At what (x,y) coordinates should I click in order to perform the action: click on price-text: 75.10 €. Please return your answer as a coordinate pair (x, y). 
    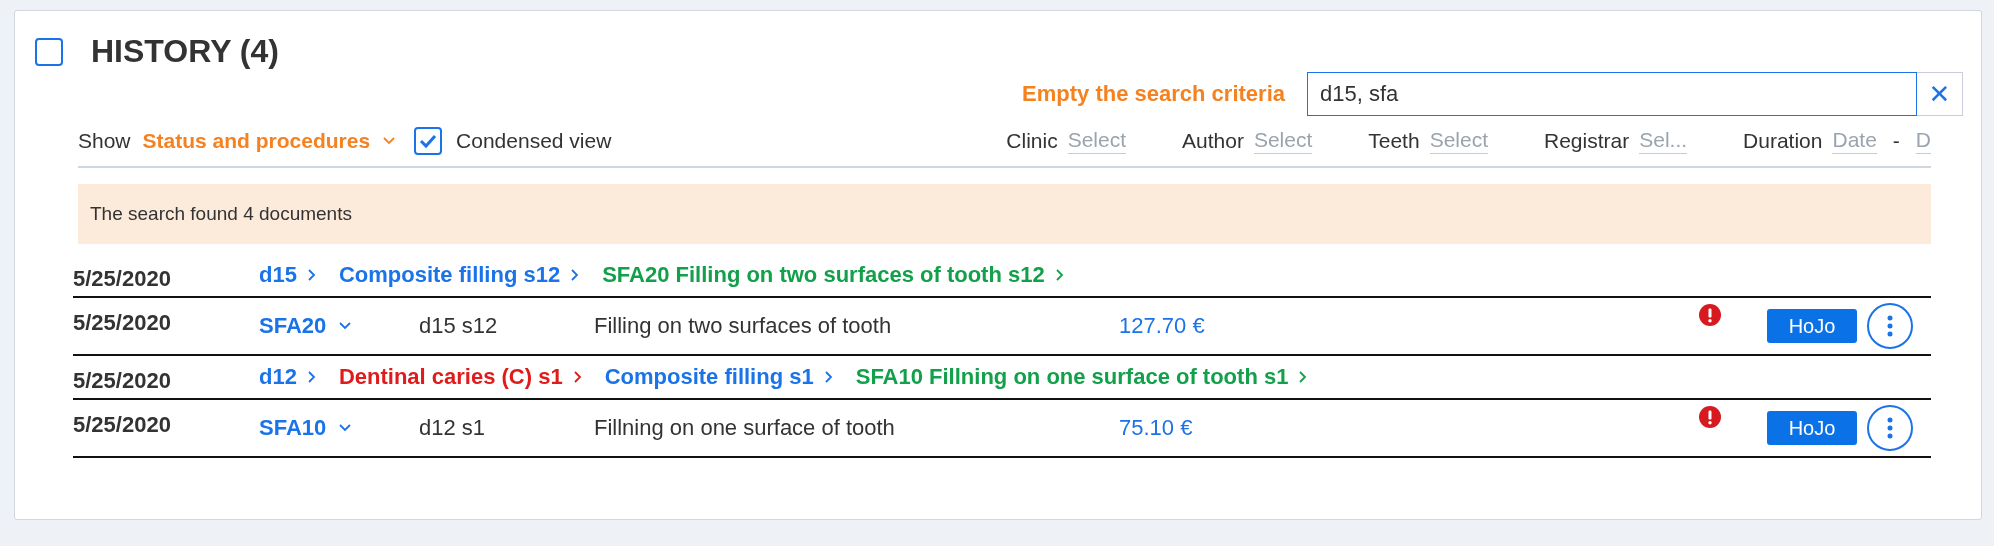
    Looking at the image, I should click on (1156, 428).